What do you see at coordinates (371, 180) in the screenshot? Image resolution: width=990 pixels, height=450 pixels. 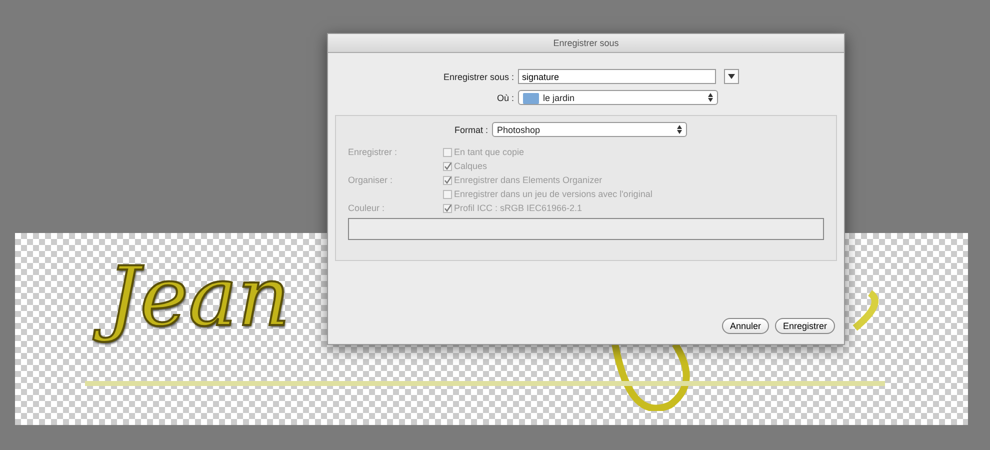 I see `group-label: Organiser :` at bounding box center [371, 180].